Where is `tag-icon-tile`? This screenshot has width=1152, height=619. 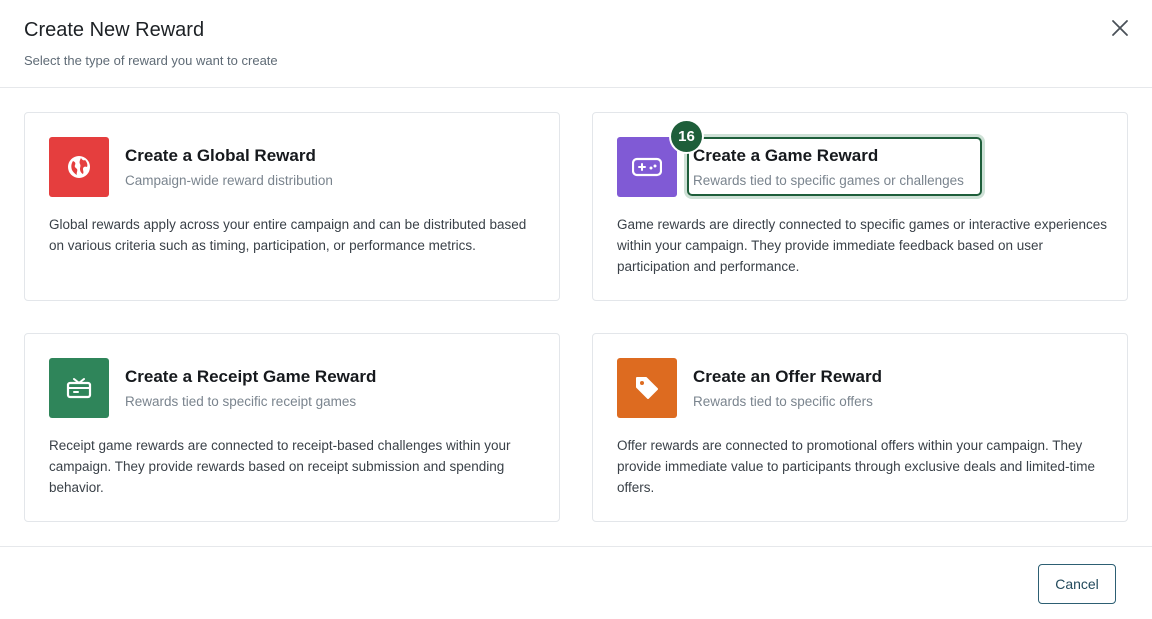 tag-icon-tile is located at coordinates (647, 388).